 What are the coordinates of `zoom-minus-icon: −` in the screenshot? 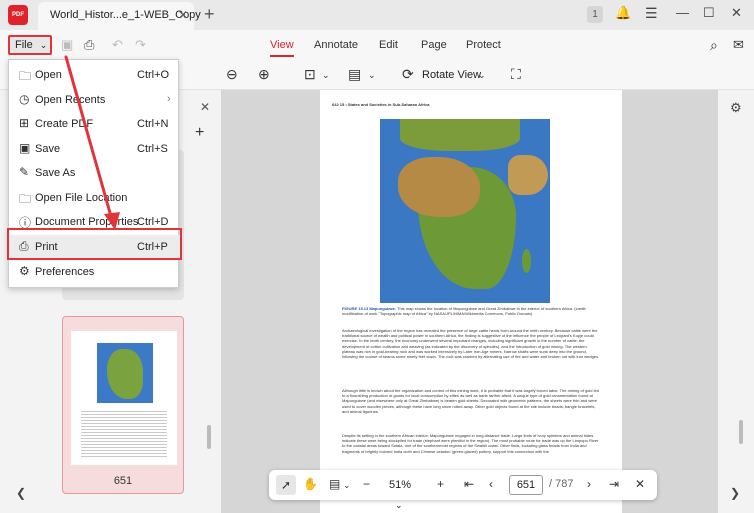 It's located at (366, 484).